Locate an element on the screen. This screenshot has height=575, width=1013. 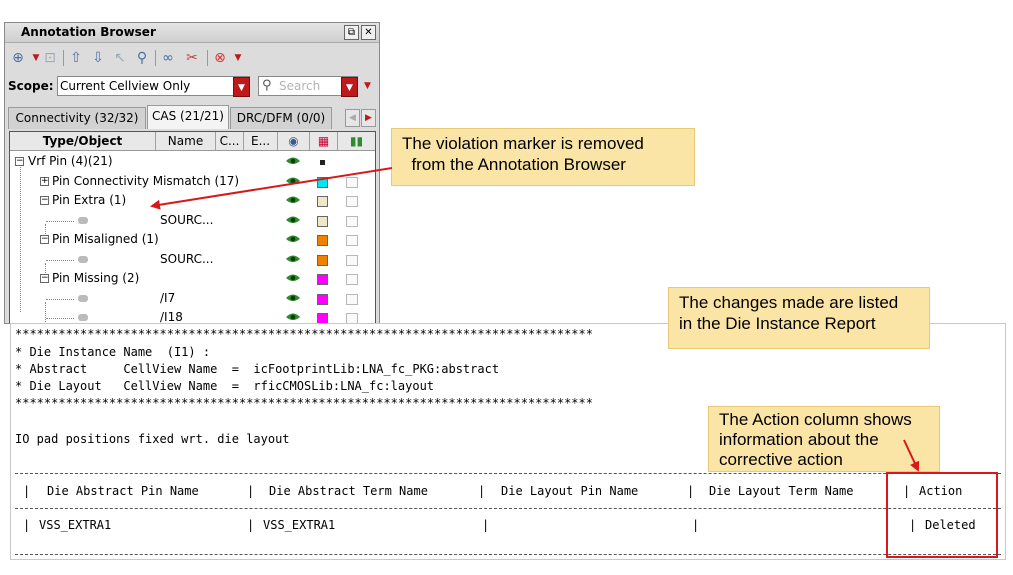
search-input: ⚲ Search ▼ is located at coordinates (308, 86).